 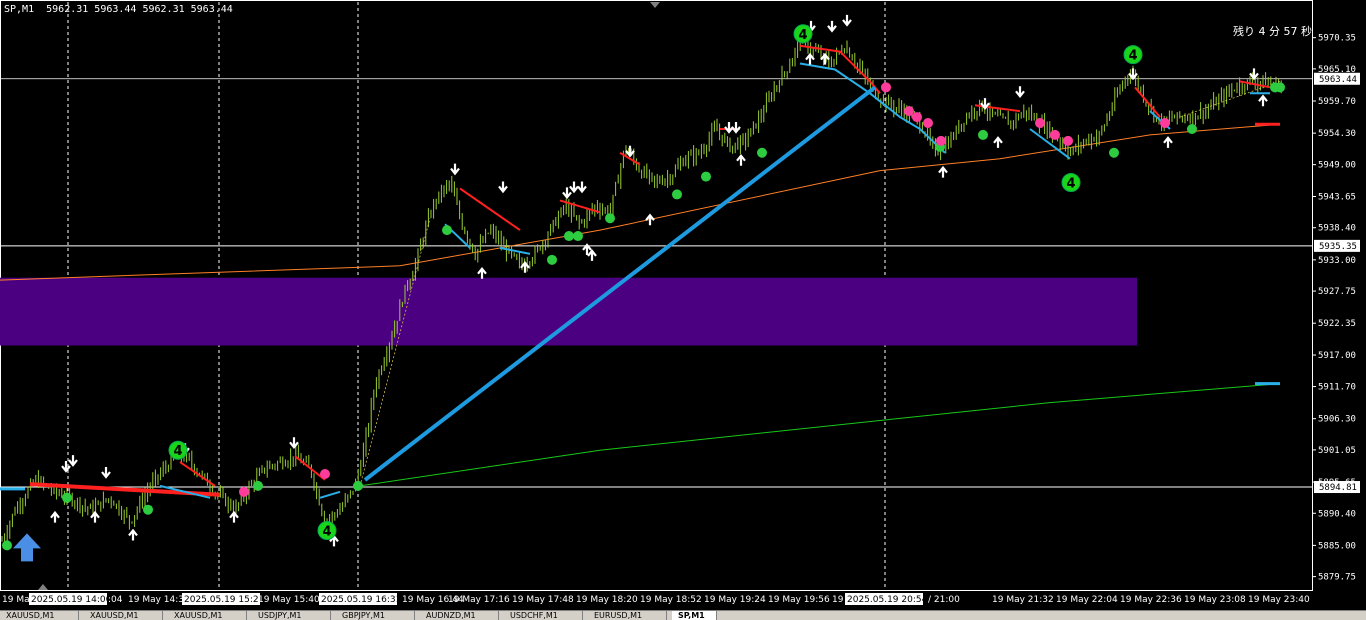 What do you see at coordinates (361, 600) in the screenshot?
I see `time-label: 2025.05.19 16:31` at bounding box center [361, 600].